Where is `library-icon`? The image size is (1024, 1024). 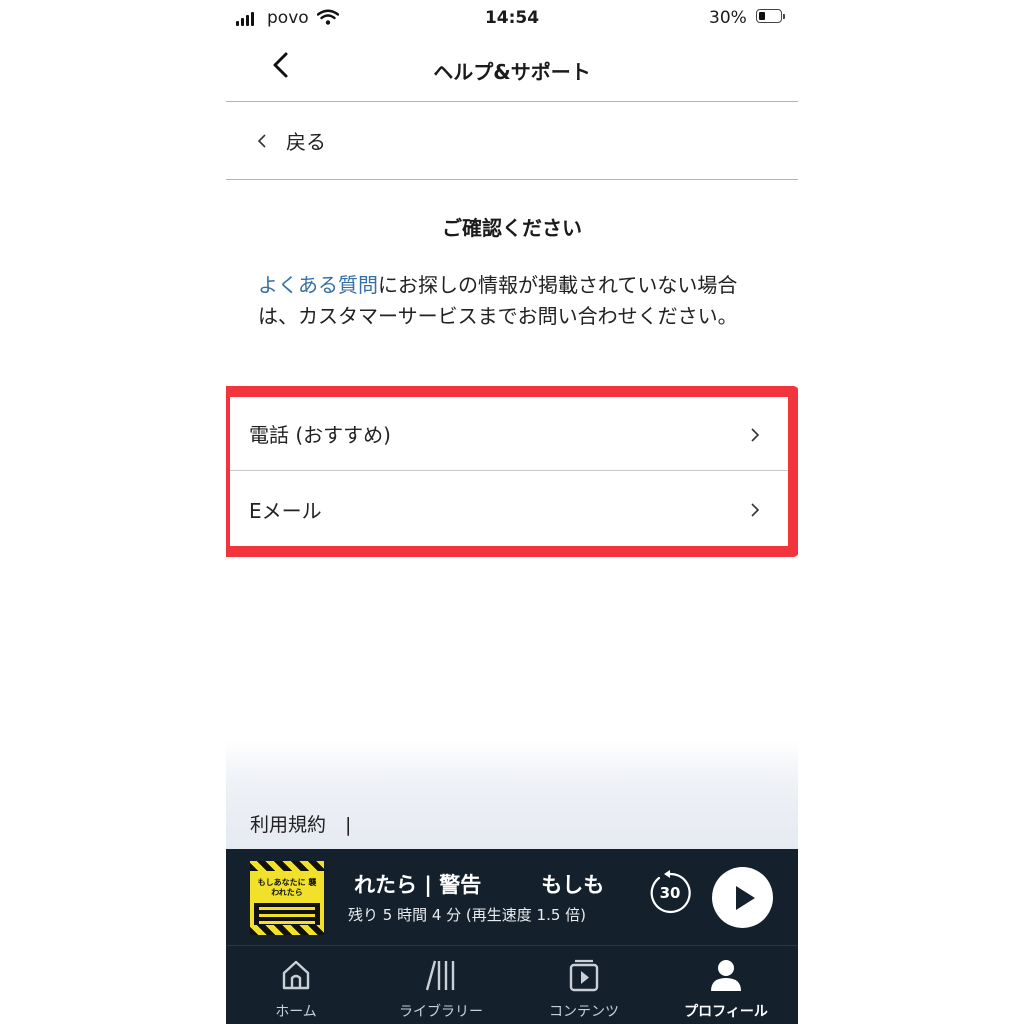
library-icon is located at coordinates (440, 975).